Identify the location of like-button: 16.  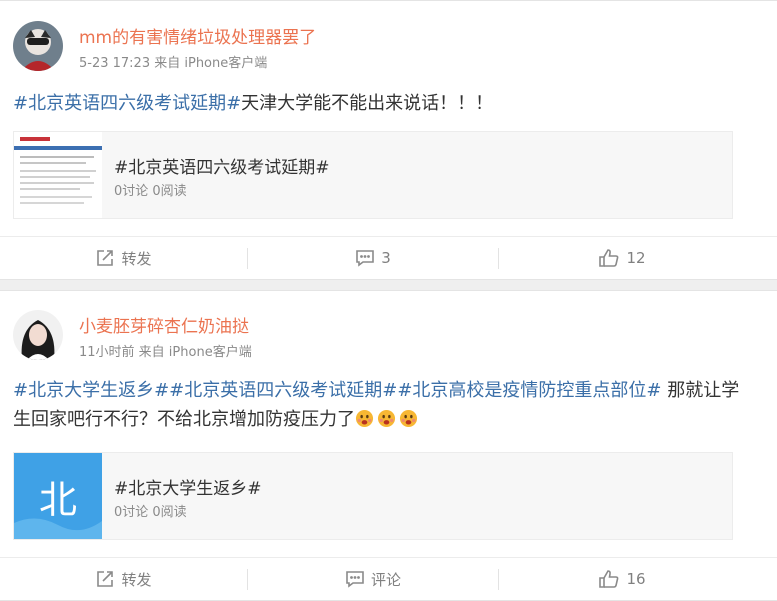
(622, 579).